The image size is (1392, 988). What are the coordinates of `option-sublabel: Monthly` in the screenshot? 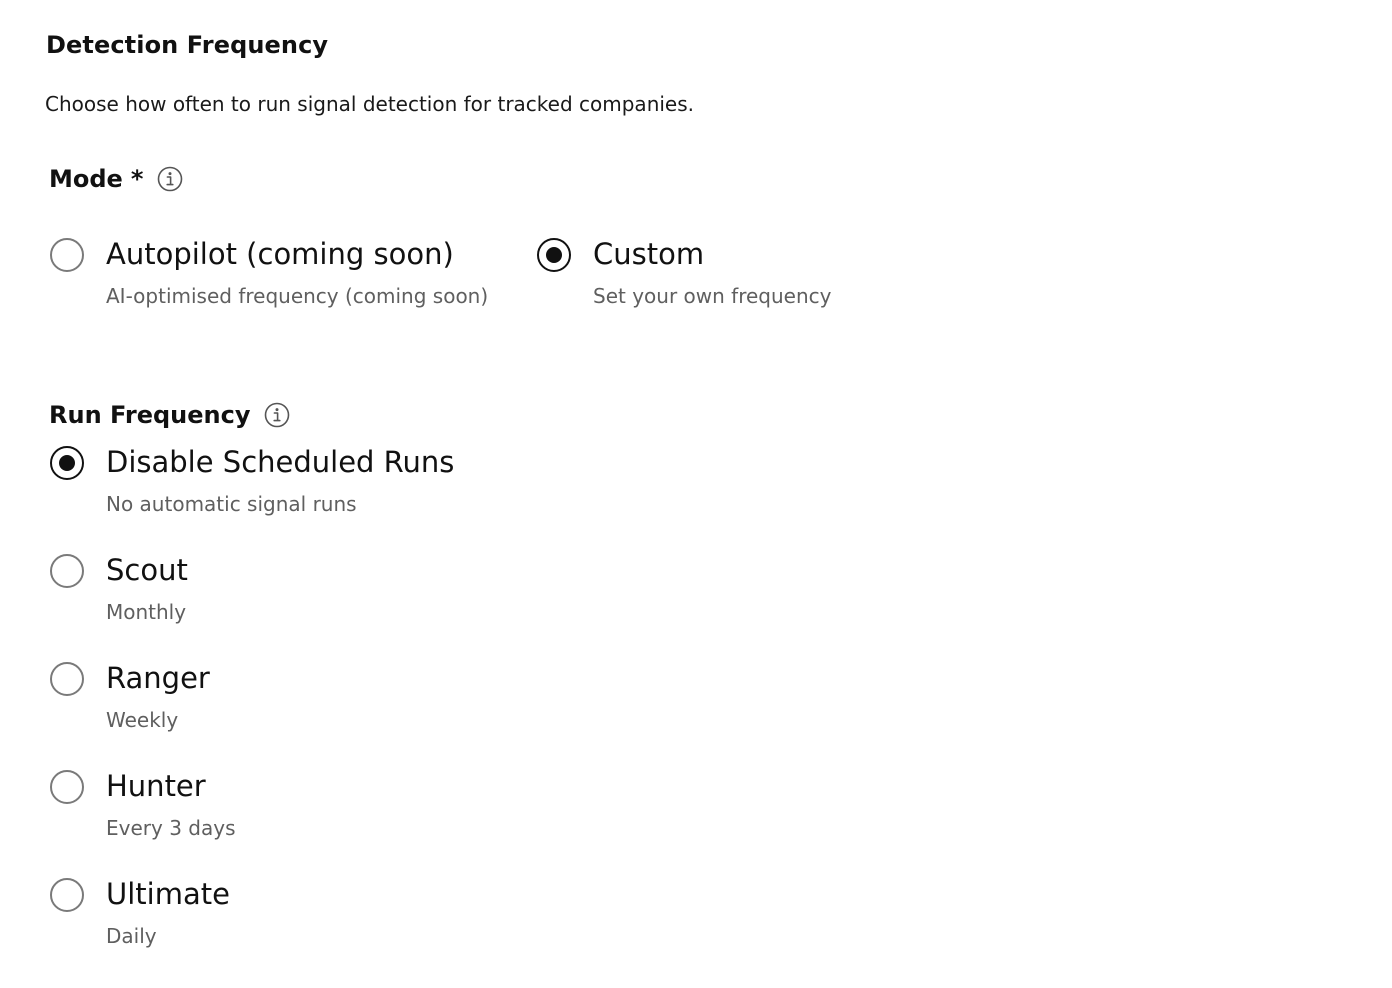 It's located at (146, 612).